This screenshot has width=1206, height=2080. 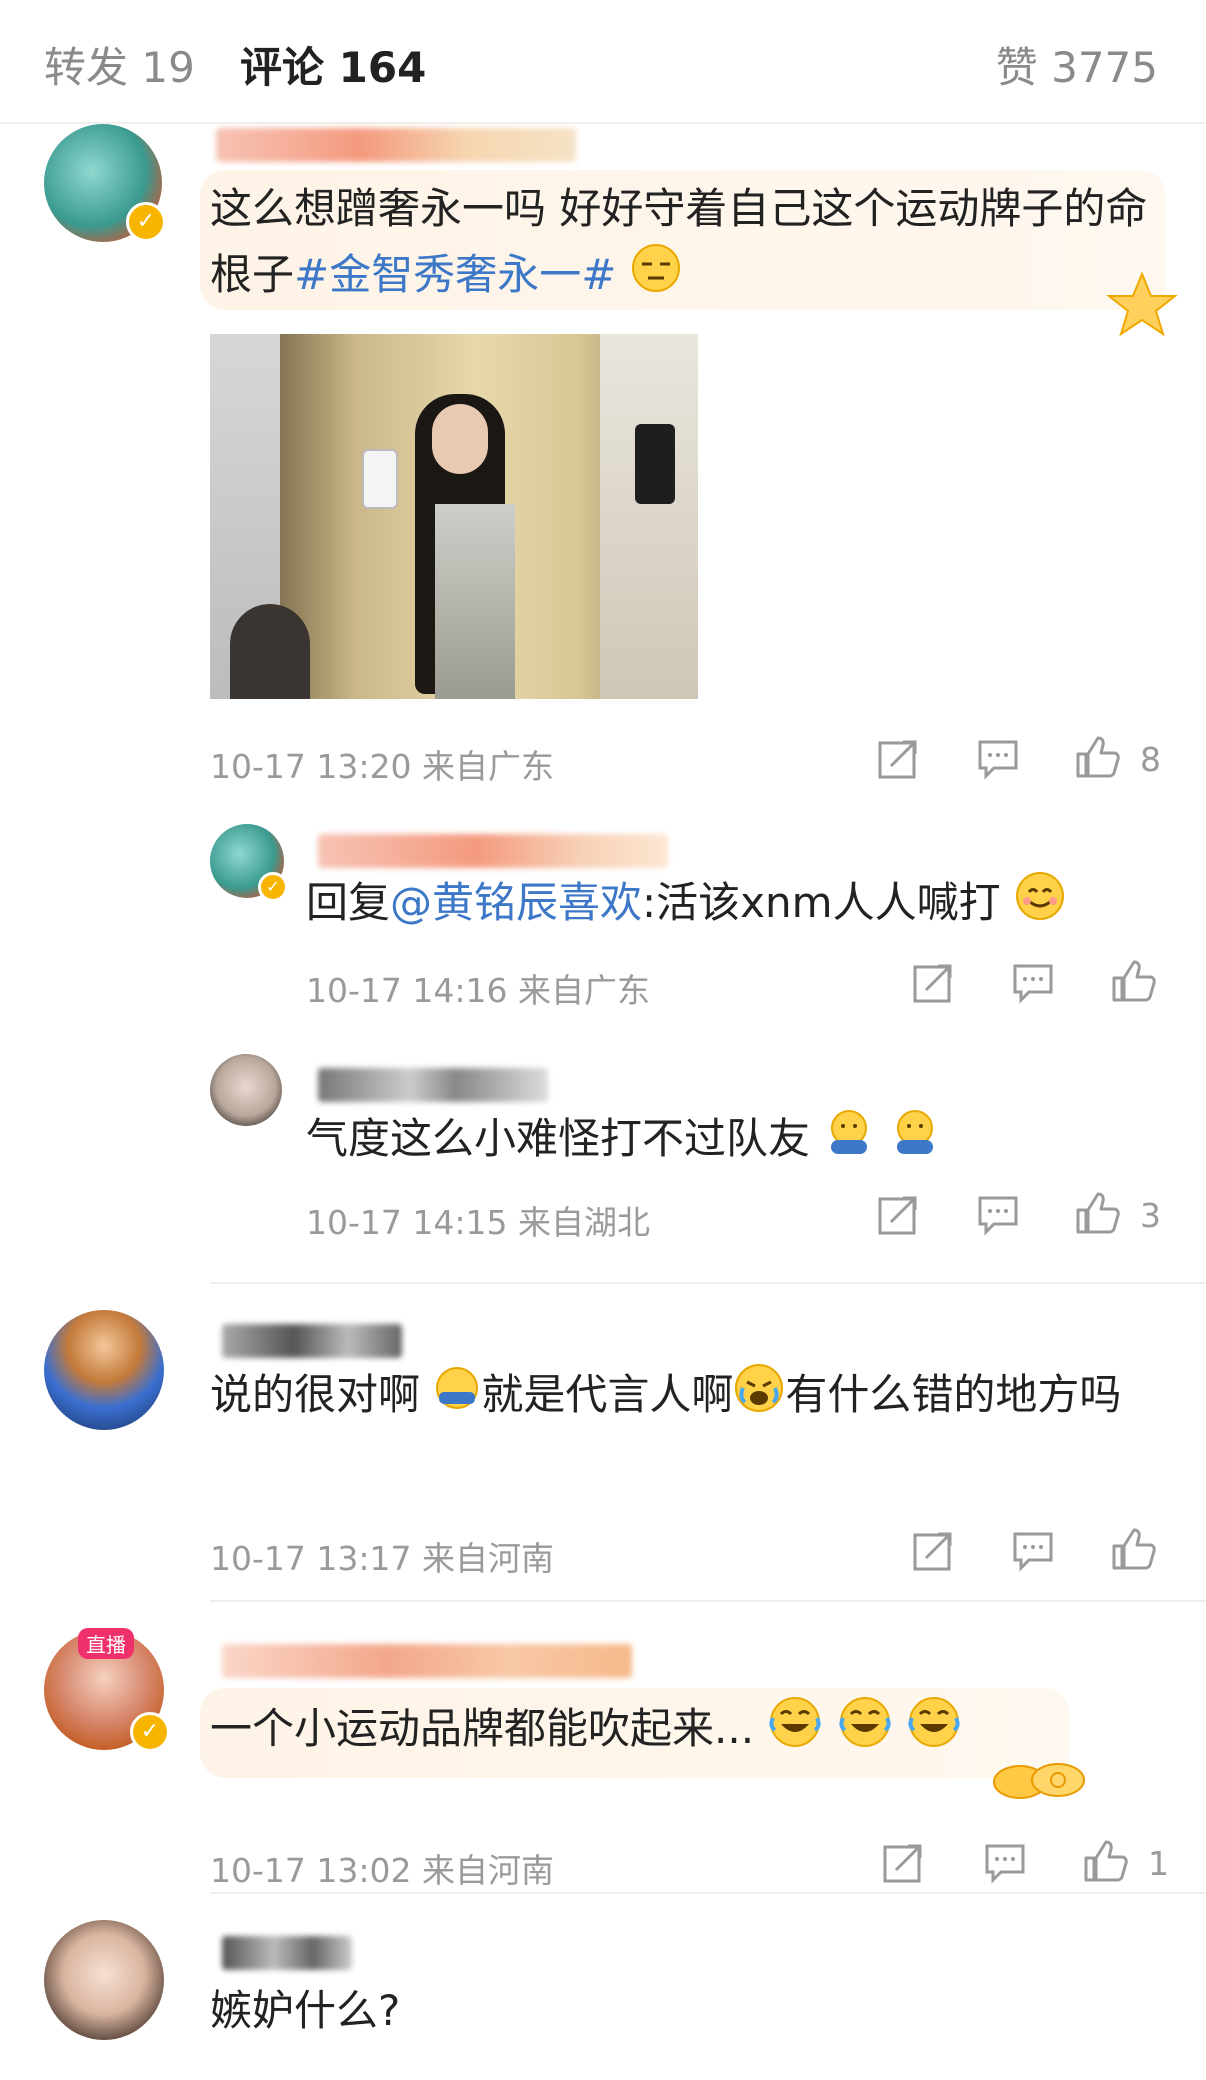 What do you see at coordinates (455, 274) in the screenshot?
I see `hashtag-link: #金智秀奢永一#` at bounding box center [455, 274].